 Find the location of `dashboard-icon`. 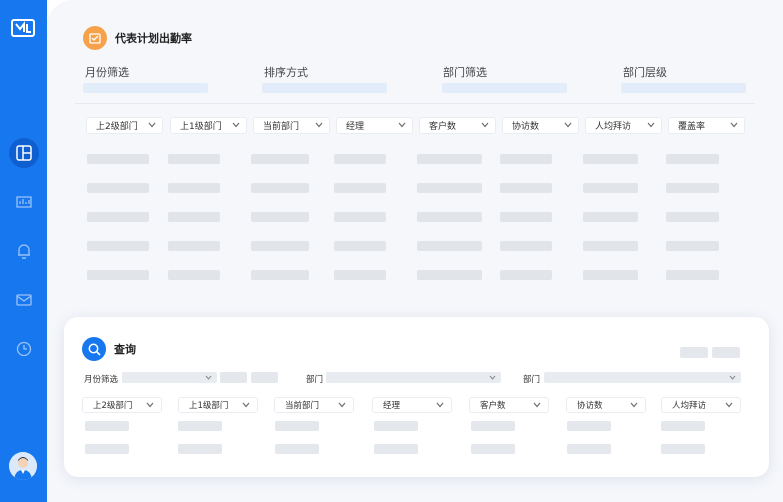

dashboard-icon is located at coordinates (24, 153).